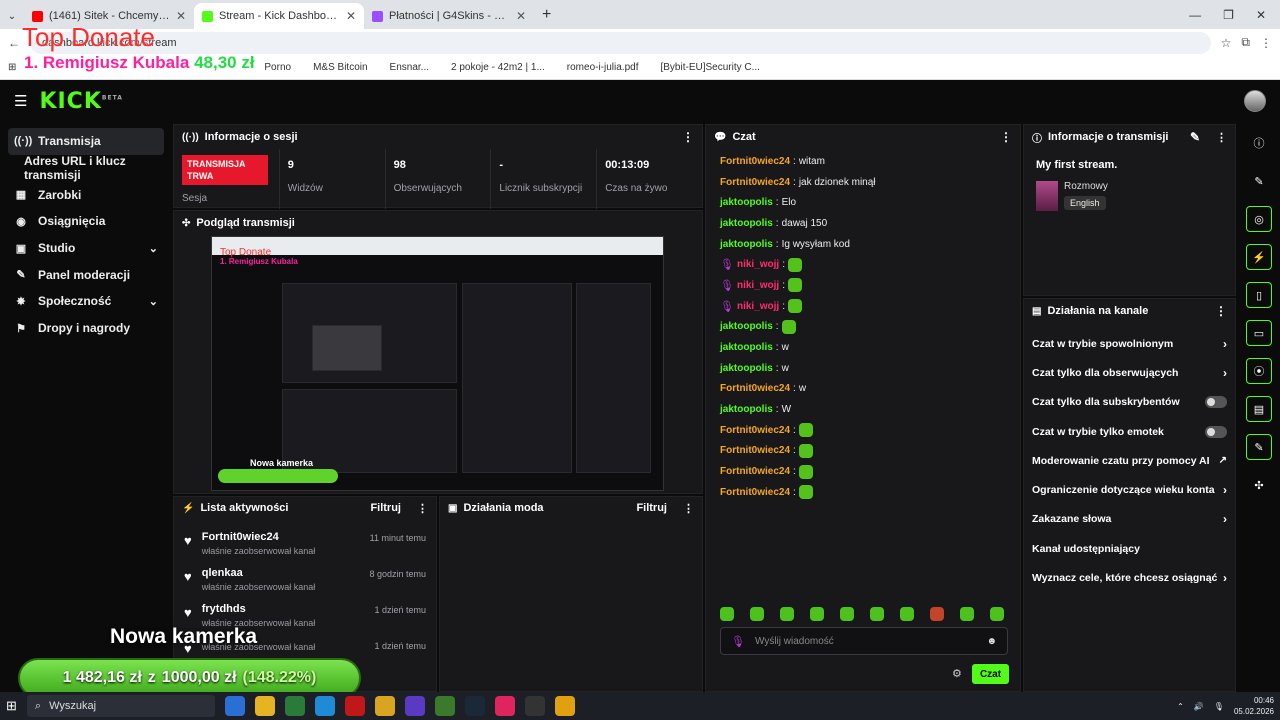 Image resolution: width=1280 pixels, height=720 pixels. What do you see at coordinates (1129, 431) in the screenshot?
I see `channel-action-item: Czat w trybie tylko emotek` at bounding box center [1129, 431].